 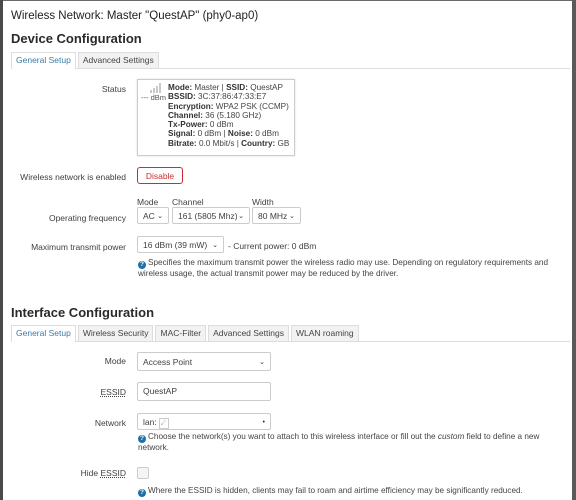 What do you see at coordinates (220, 125) in the screenshot?
I see `status-txpower: 0 dBm` at bounding box center [220, 125].